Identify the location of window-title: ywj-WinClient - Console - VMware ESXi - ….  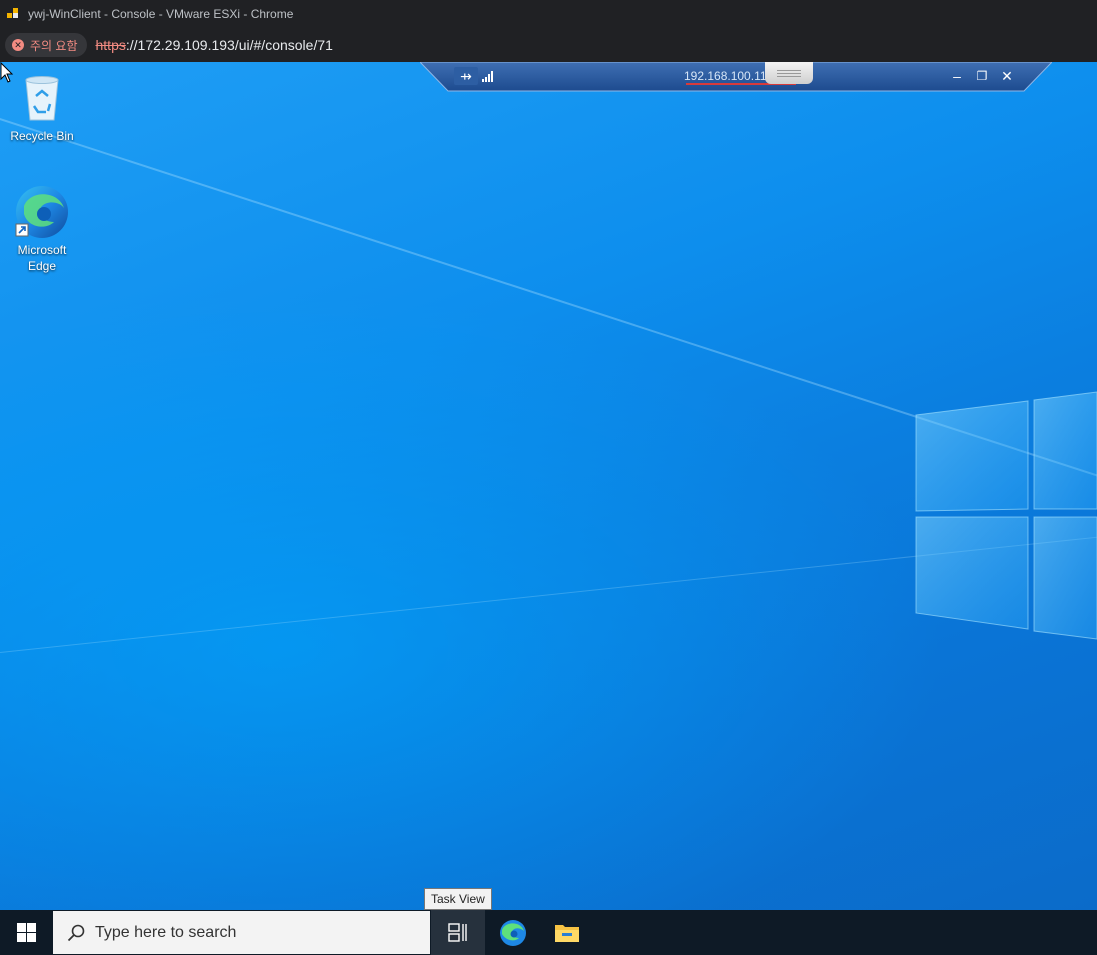
(161, 14).